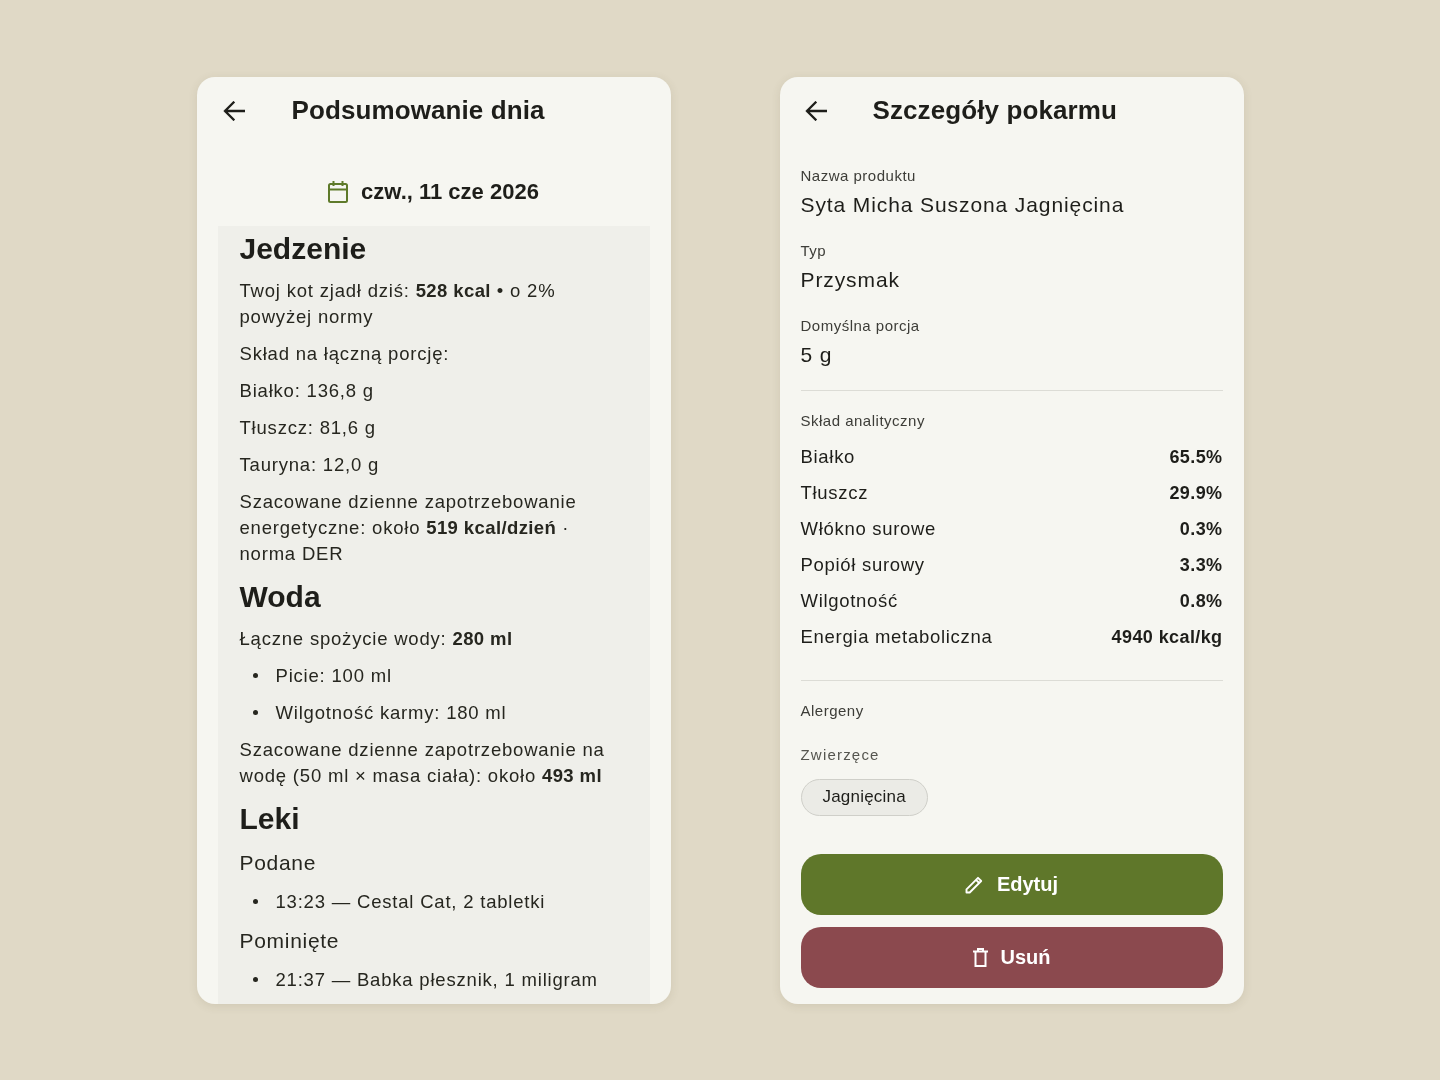  What do you see at coordinates (814, 250) in the screenshot?
I see `field-label: Typ` at bounding box center [814, 250].